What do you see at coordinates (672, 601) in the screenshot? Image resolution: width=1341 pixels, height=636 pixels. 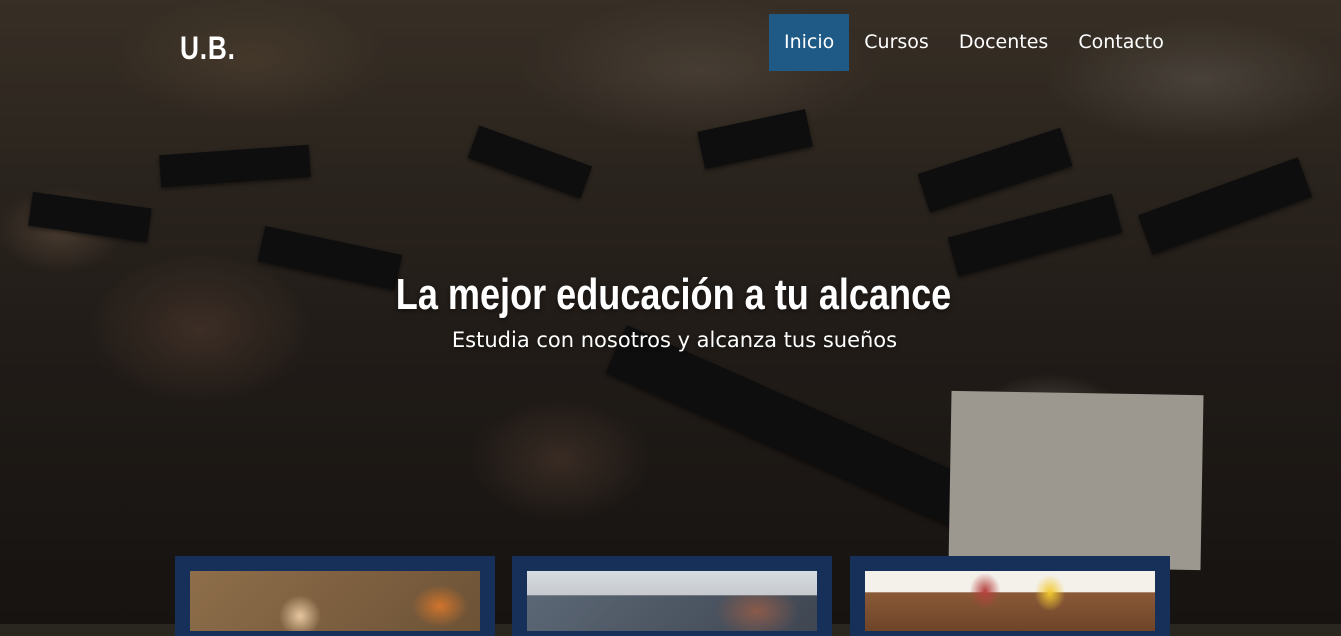 I see `laptop-card-image` at bounding box center [672, 601].